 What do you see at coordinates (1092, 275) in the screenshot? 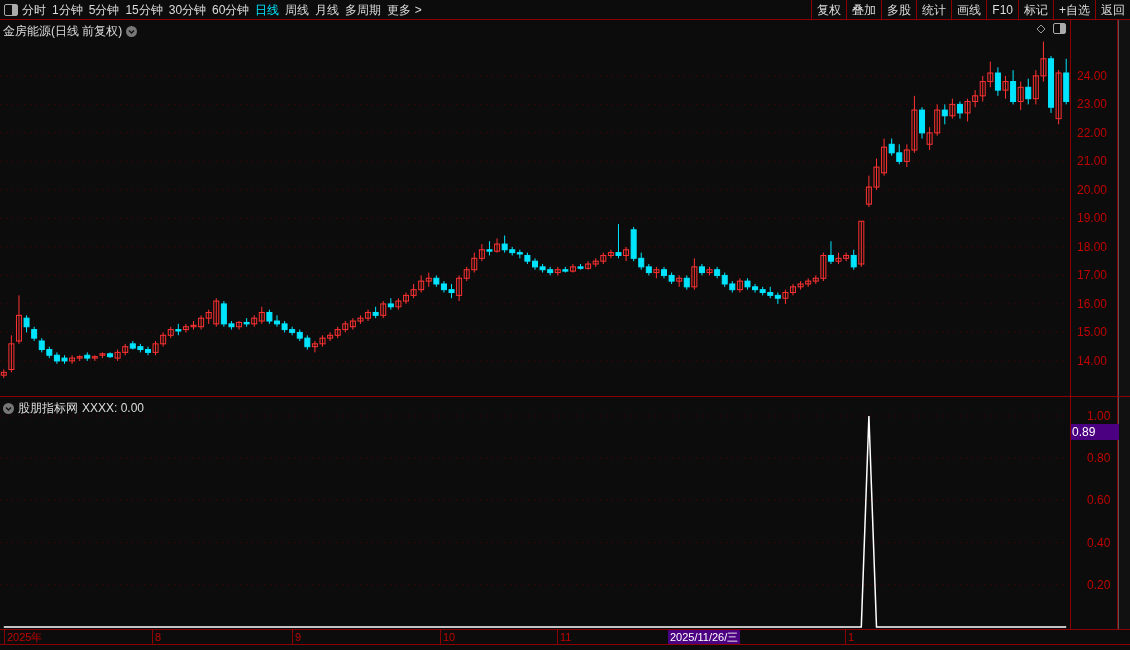
I see `axis-label: 17.00` at bounding box center [1092, 275].